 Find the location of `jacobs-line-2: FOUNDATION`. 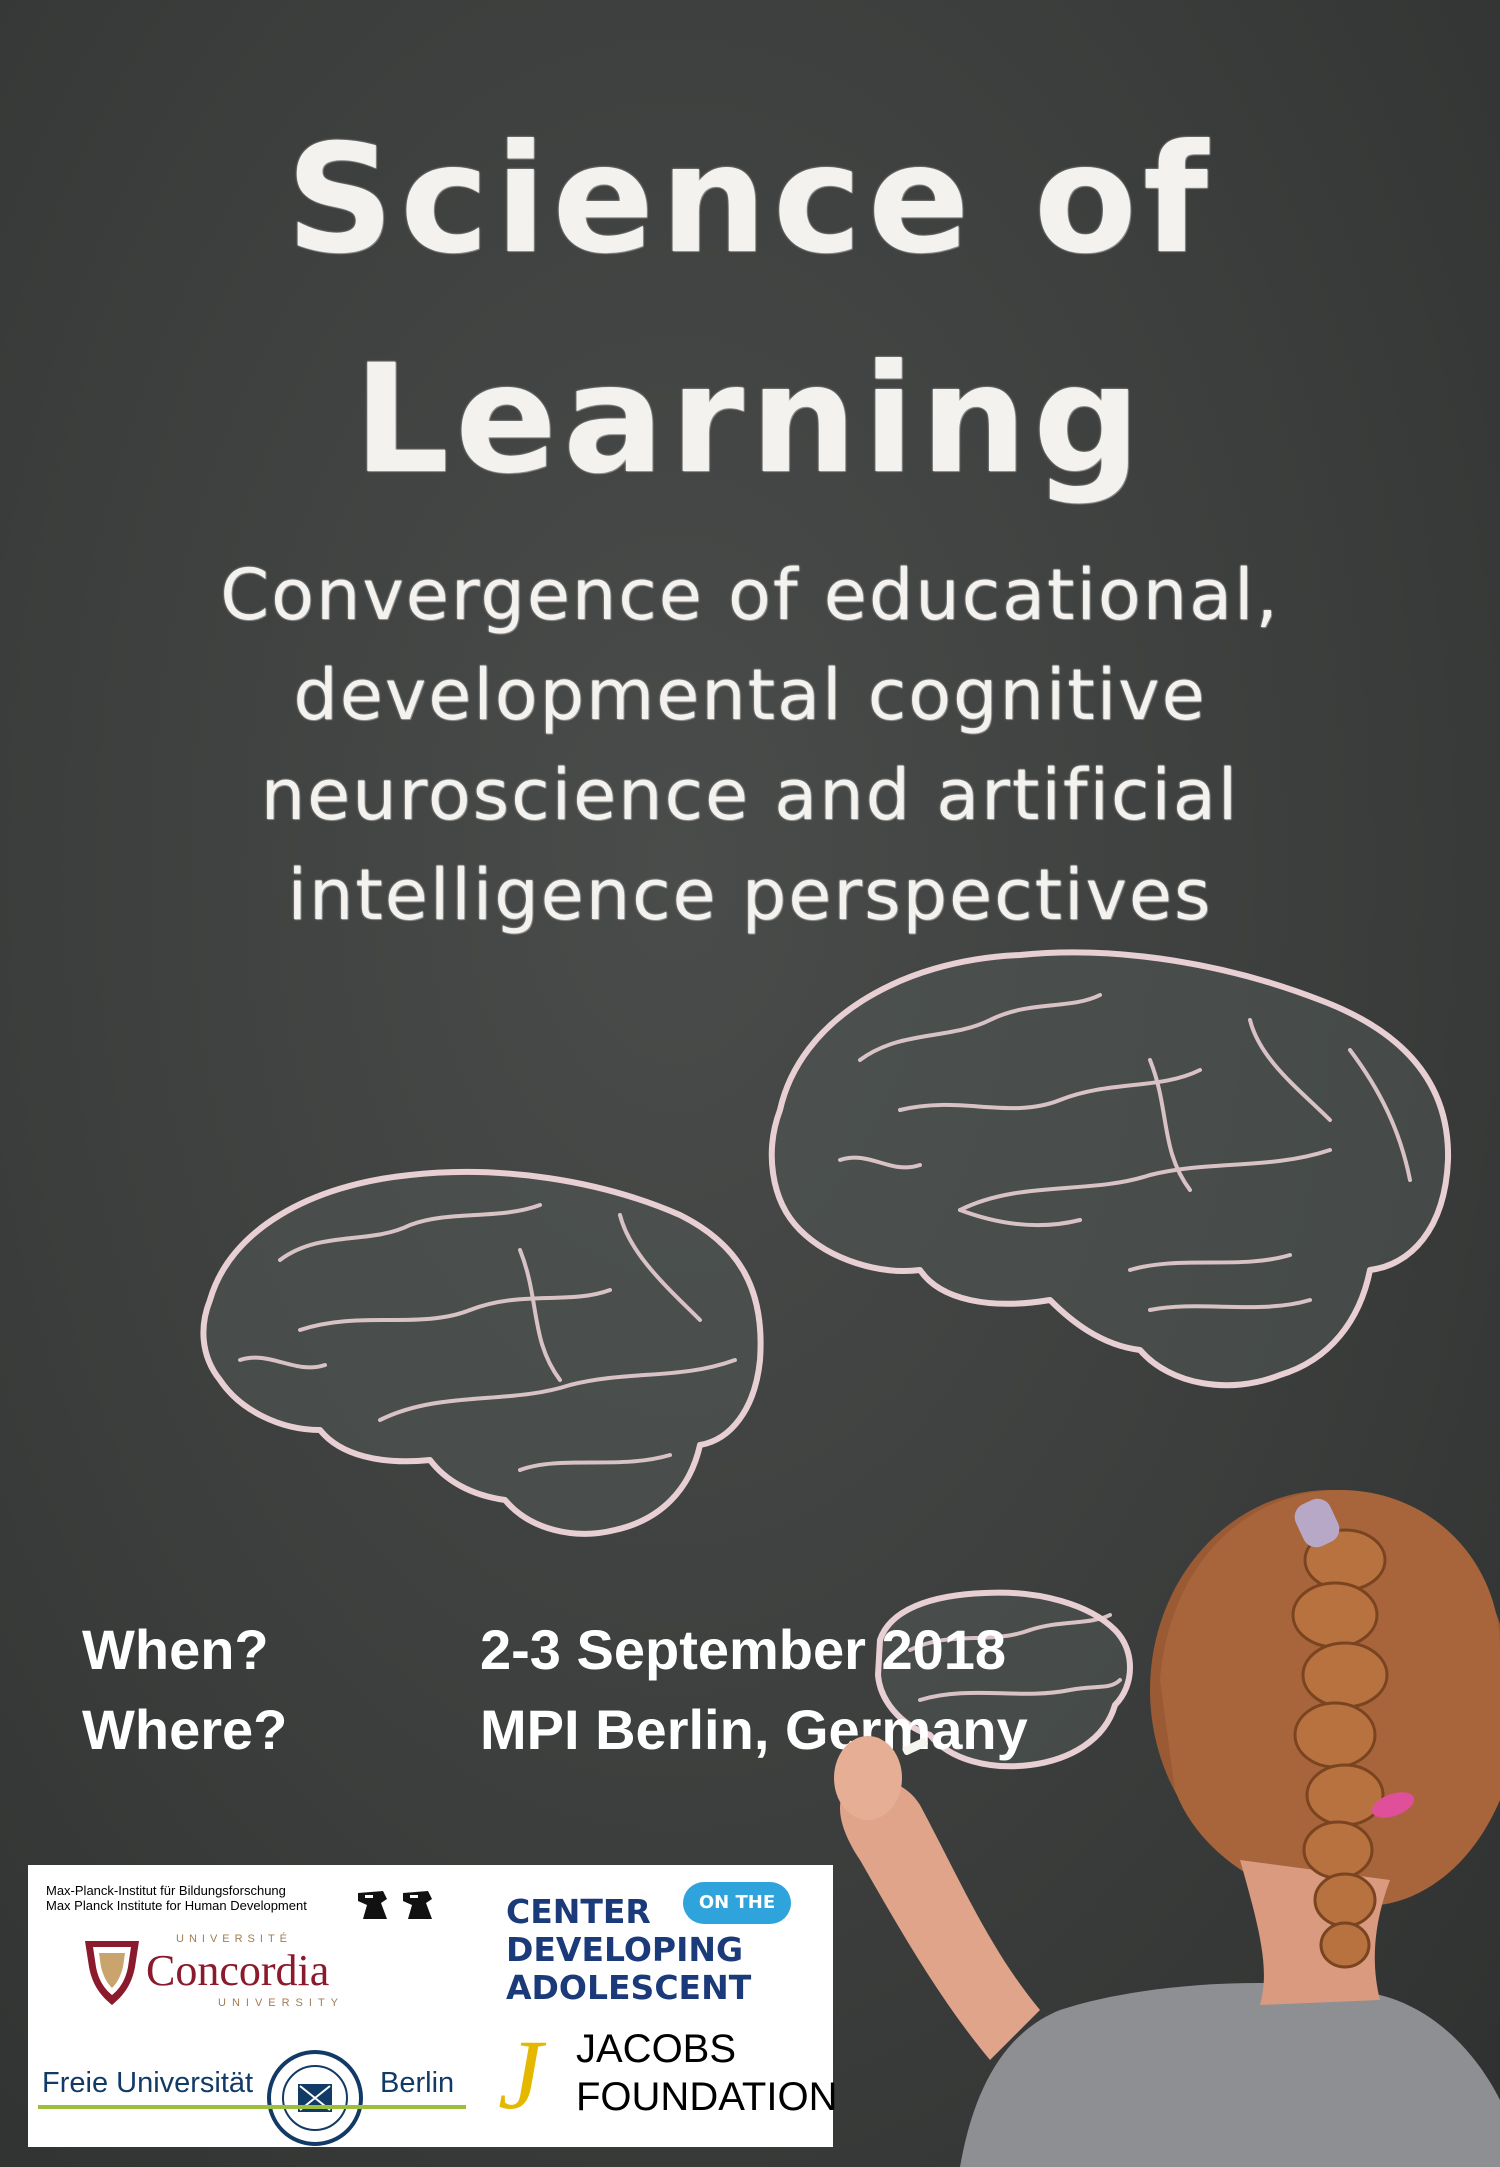

jacobs-line-2: FOUNDATION is located at coordinates (707, 2097).